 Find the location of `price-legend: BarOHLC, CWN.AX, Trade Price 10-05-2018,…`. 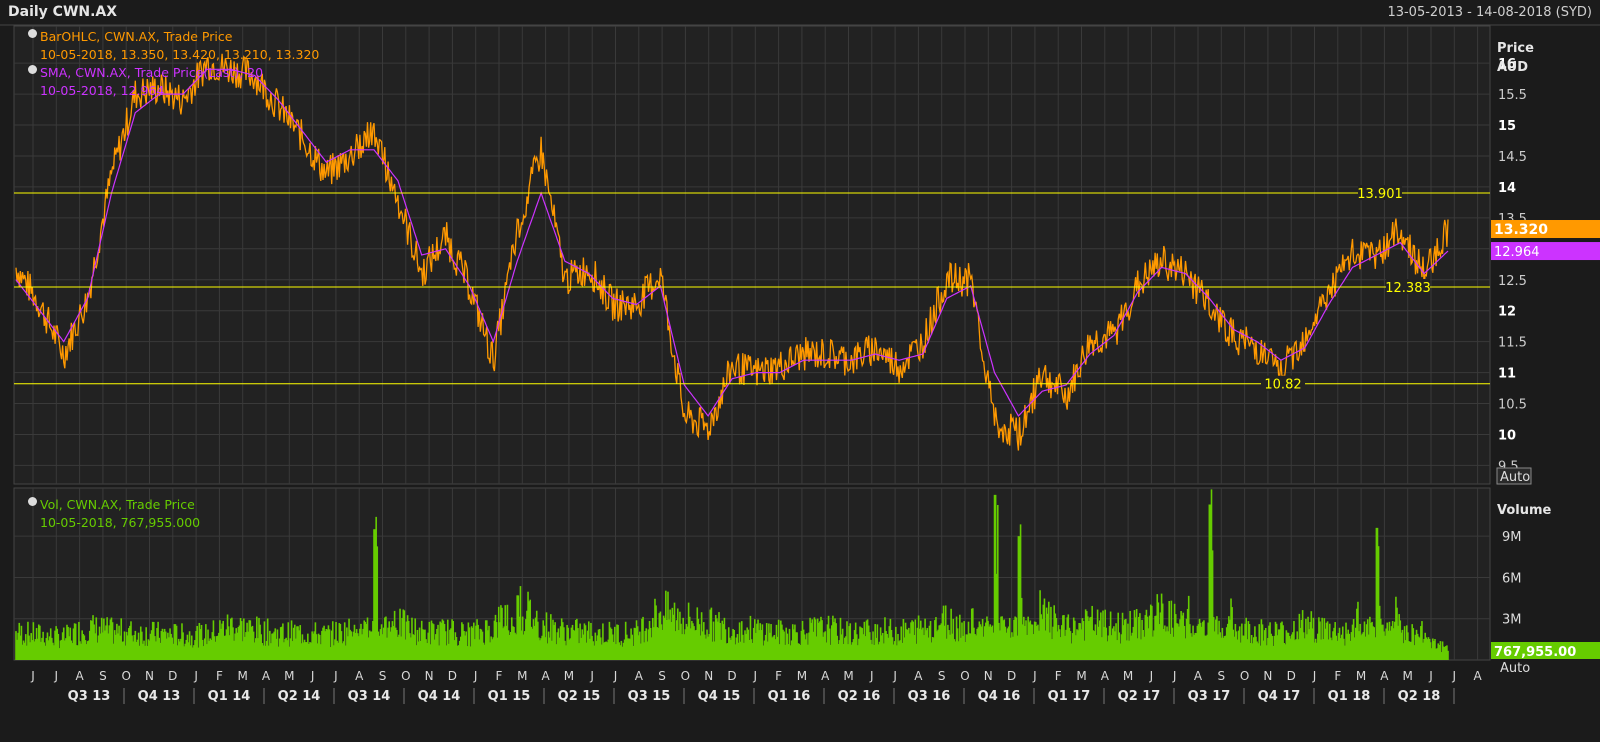

price-legend: BarOHLC, CWN.AX, Trade Price 10-05-2018,… is located at coordinates (173, 64).